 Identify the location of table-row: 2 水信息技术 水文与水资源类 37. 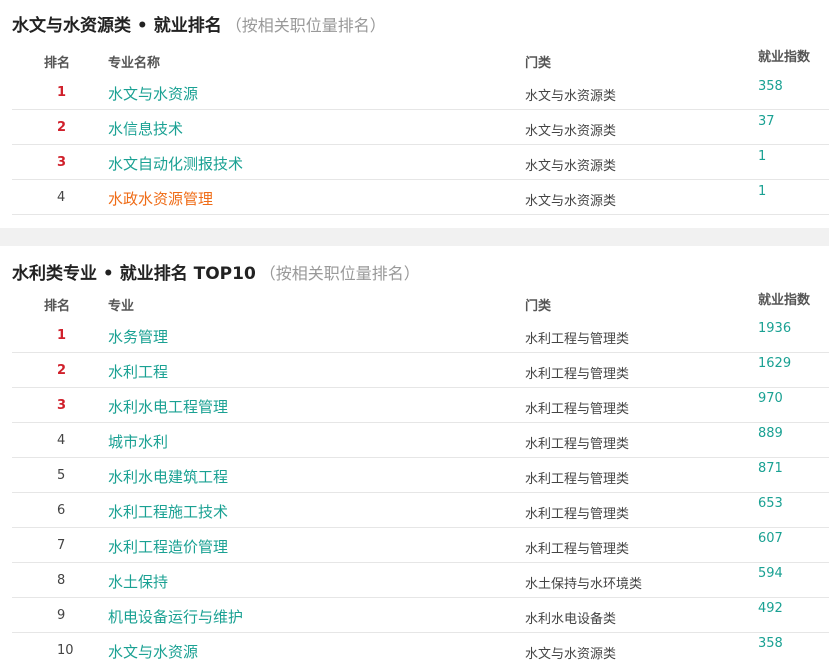
(420, 127).